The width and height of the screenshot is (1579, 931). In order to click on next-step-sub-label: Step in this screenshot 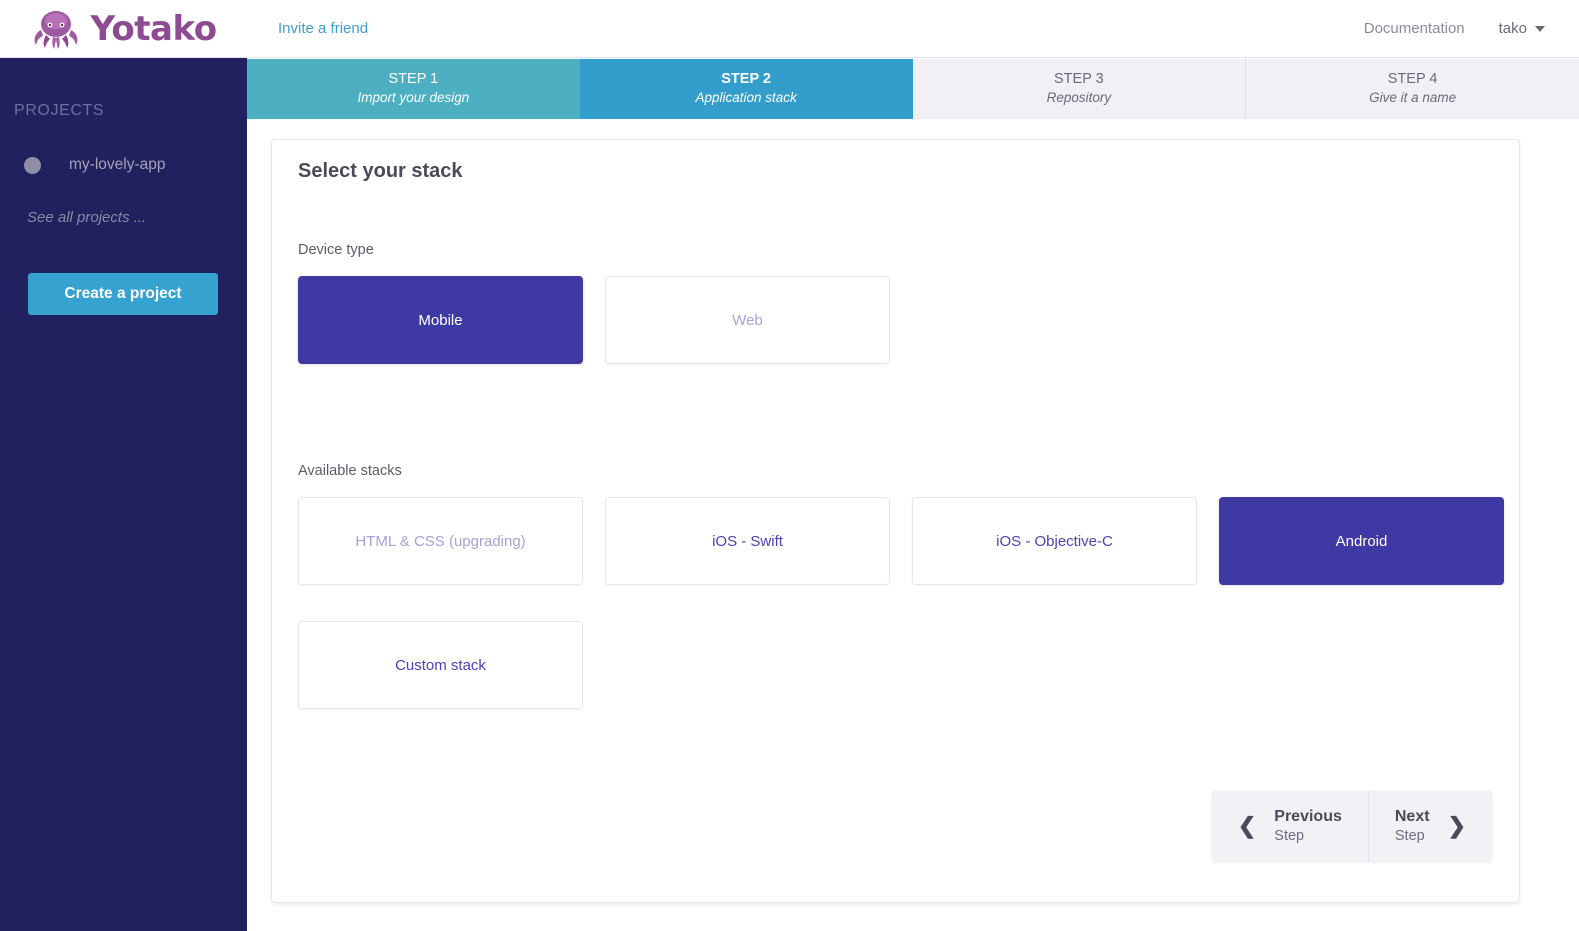, I will do `click(1409, 835)`.